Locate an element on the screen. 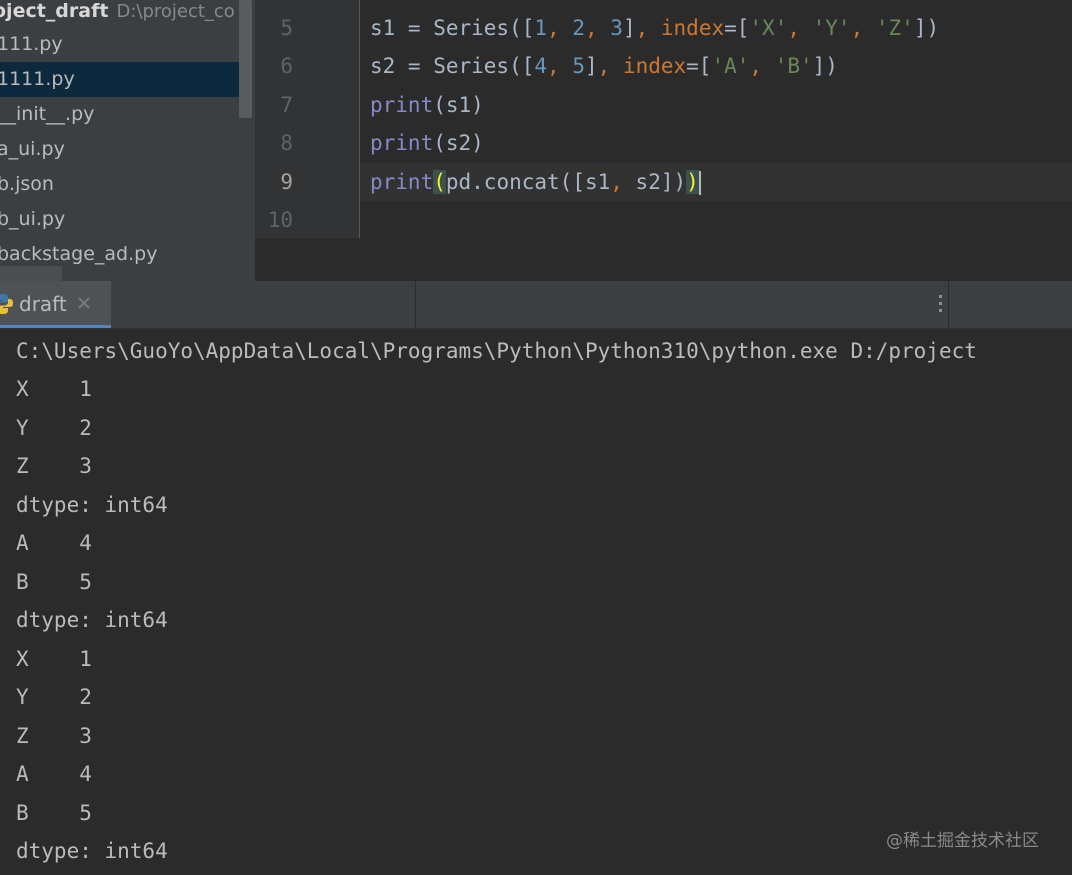 The height and width of the screenshot is (875, 1072). code-line-6: s2 = Series([4, 5], index=['A', 'B']) is located at coordinates (604, 66).